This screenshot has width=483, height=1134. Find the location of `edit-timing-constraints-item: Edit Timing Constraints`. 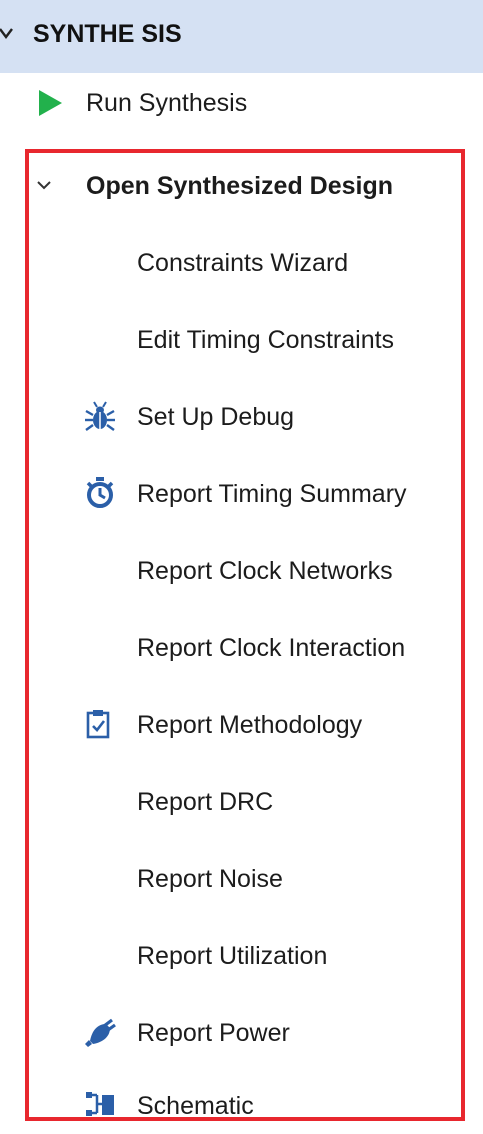

edit-timing-constraints-item: Edit Timing Constraints is located at coordinates (265, 340).